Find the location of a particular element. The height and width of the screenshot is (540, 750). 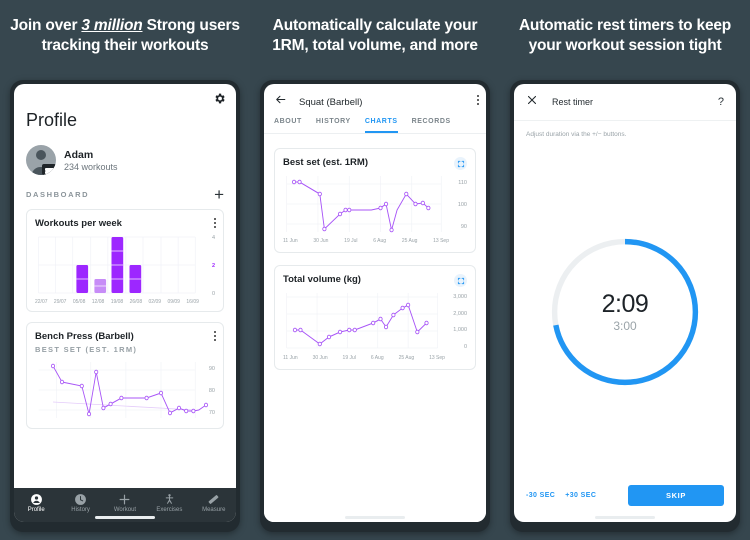

page-title: Profile is located at coordinates (52, 120).